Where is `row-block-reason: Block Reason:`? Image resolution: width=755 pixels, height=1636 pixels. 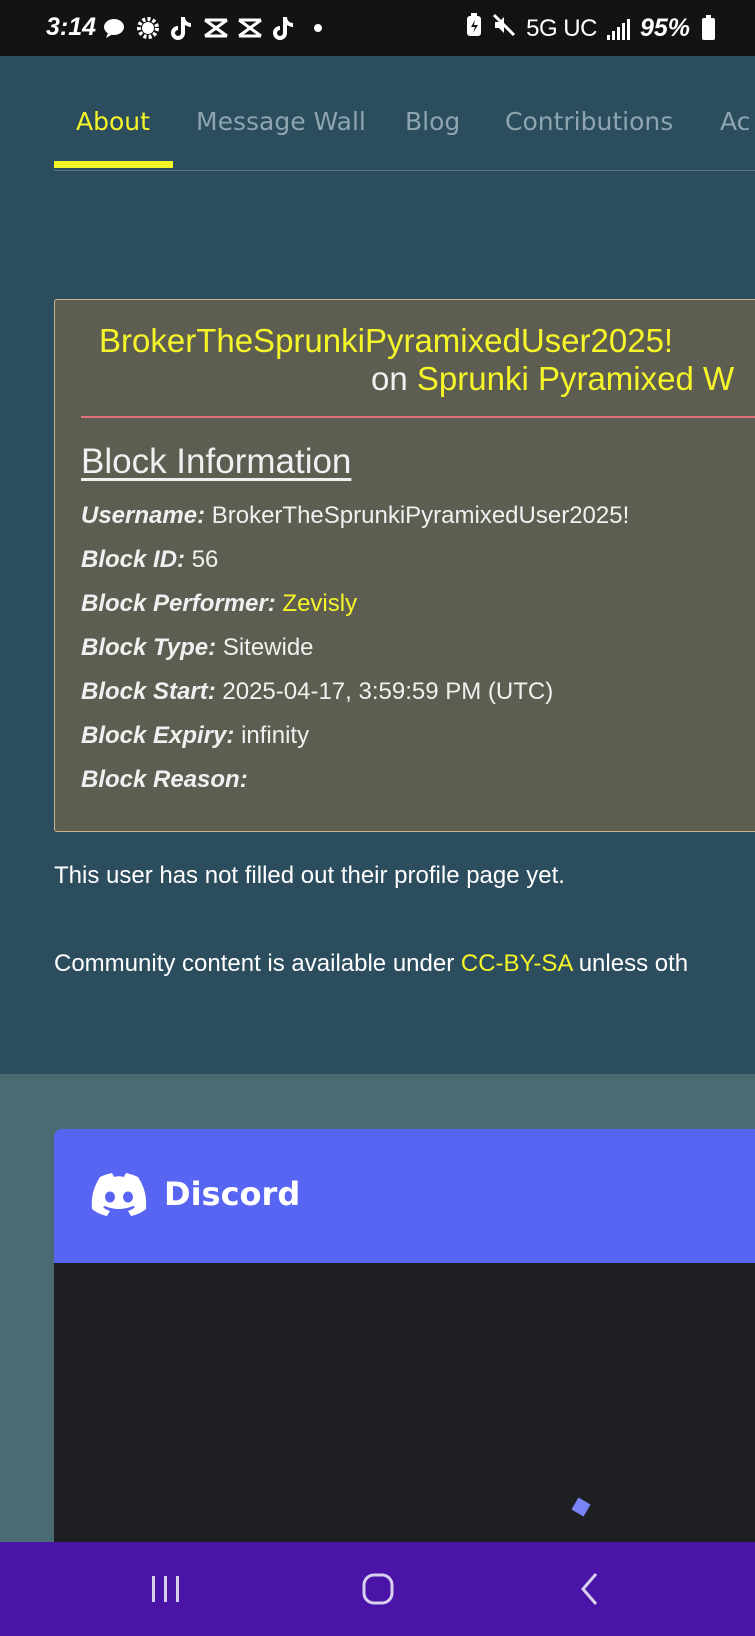
row-block-reason: Block Reason: is located at coordinates (164, 780).